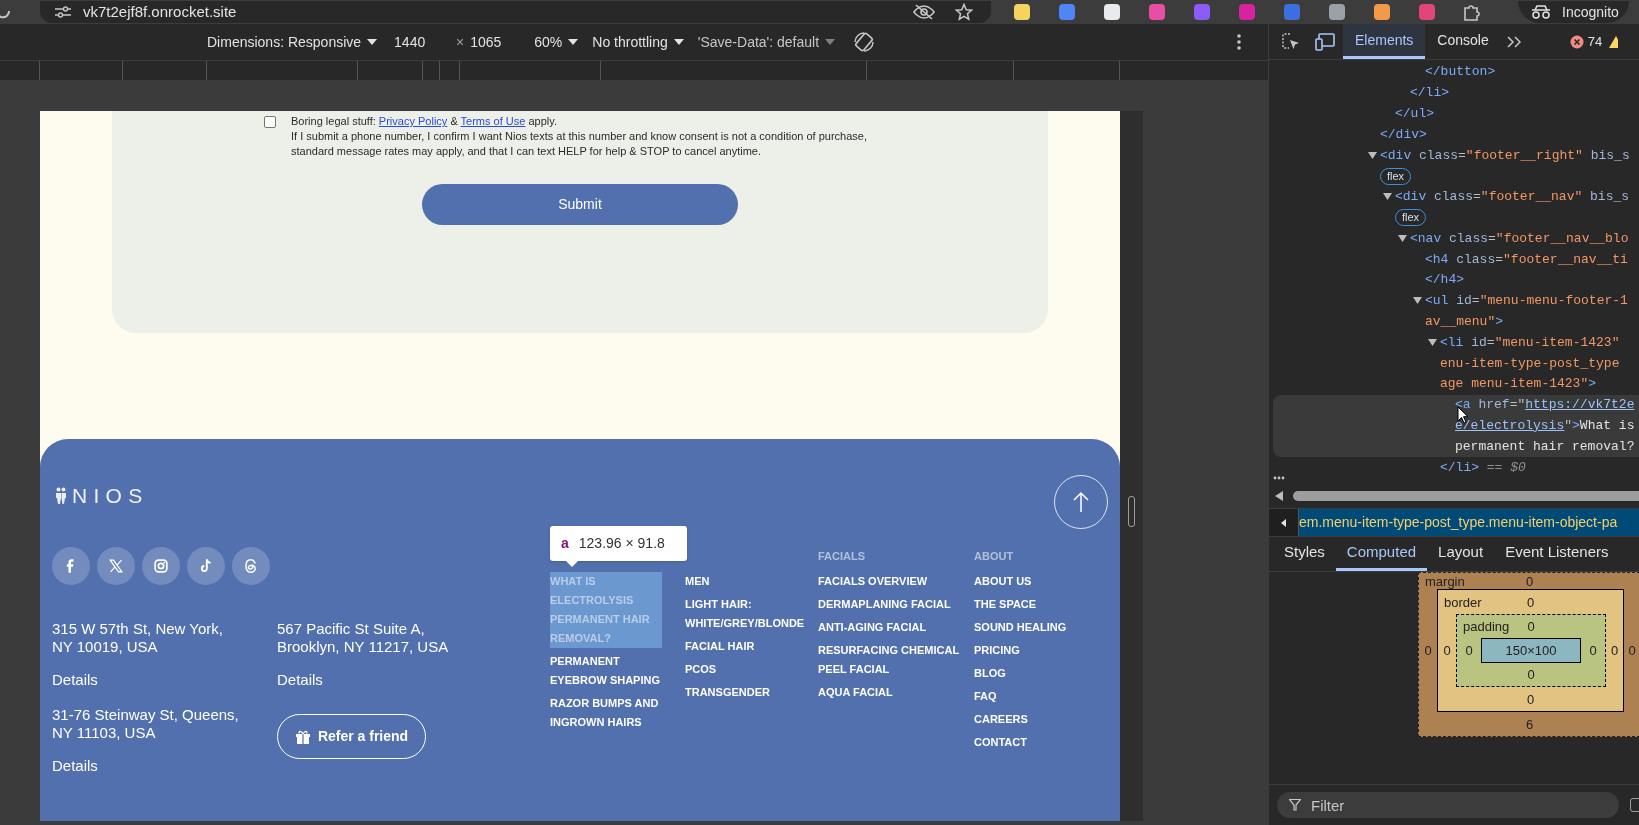 The width and height of the screenshot is (1639, 825). What do you see at coordinates (1529, 724) in the screenshot?
I see `box-model-value: 6` at bounding box center [1529, 724].